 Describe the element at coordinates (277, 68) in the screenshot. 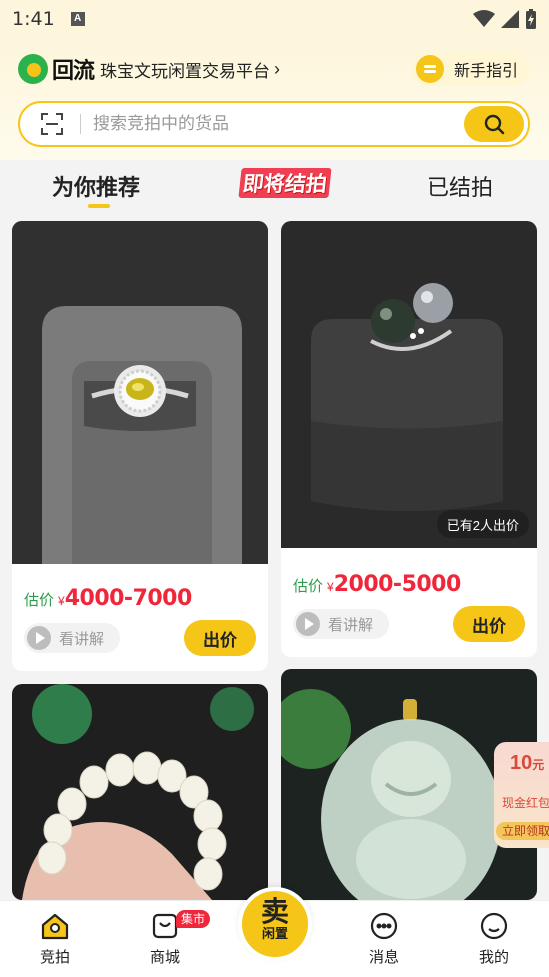

I see `chevron-right-icon: ›` at that location.